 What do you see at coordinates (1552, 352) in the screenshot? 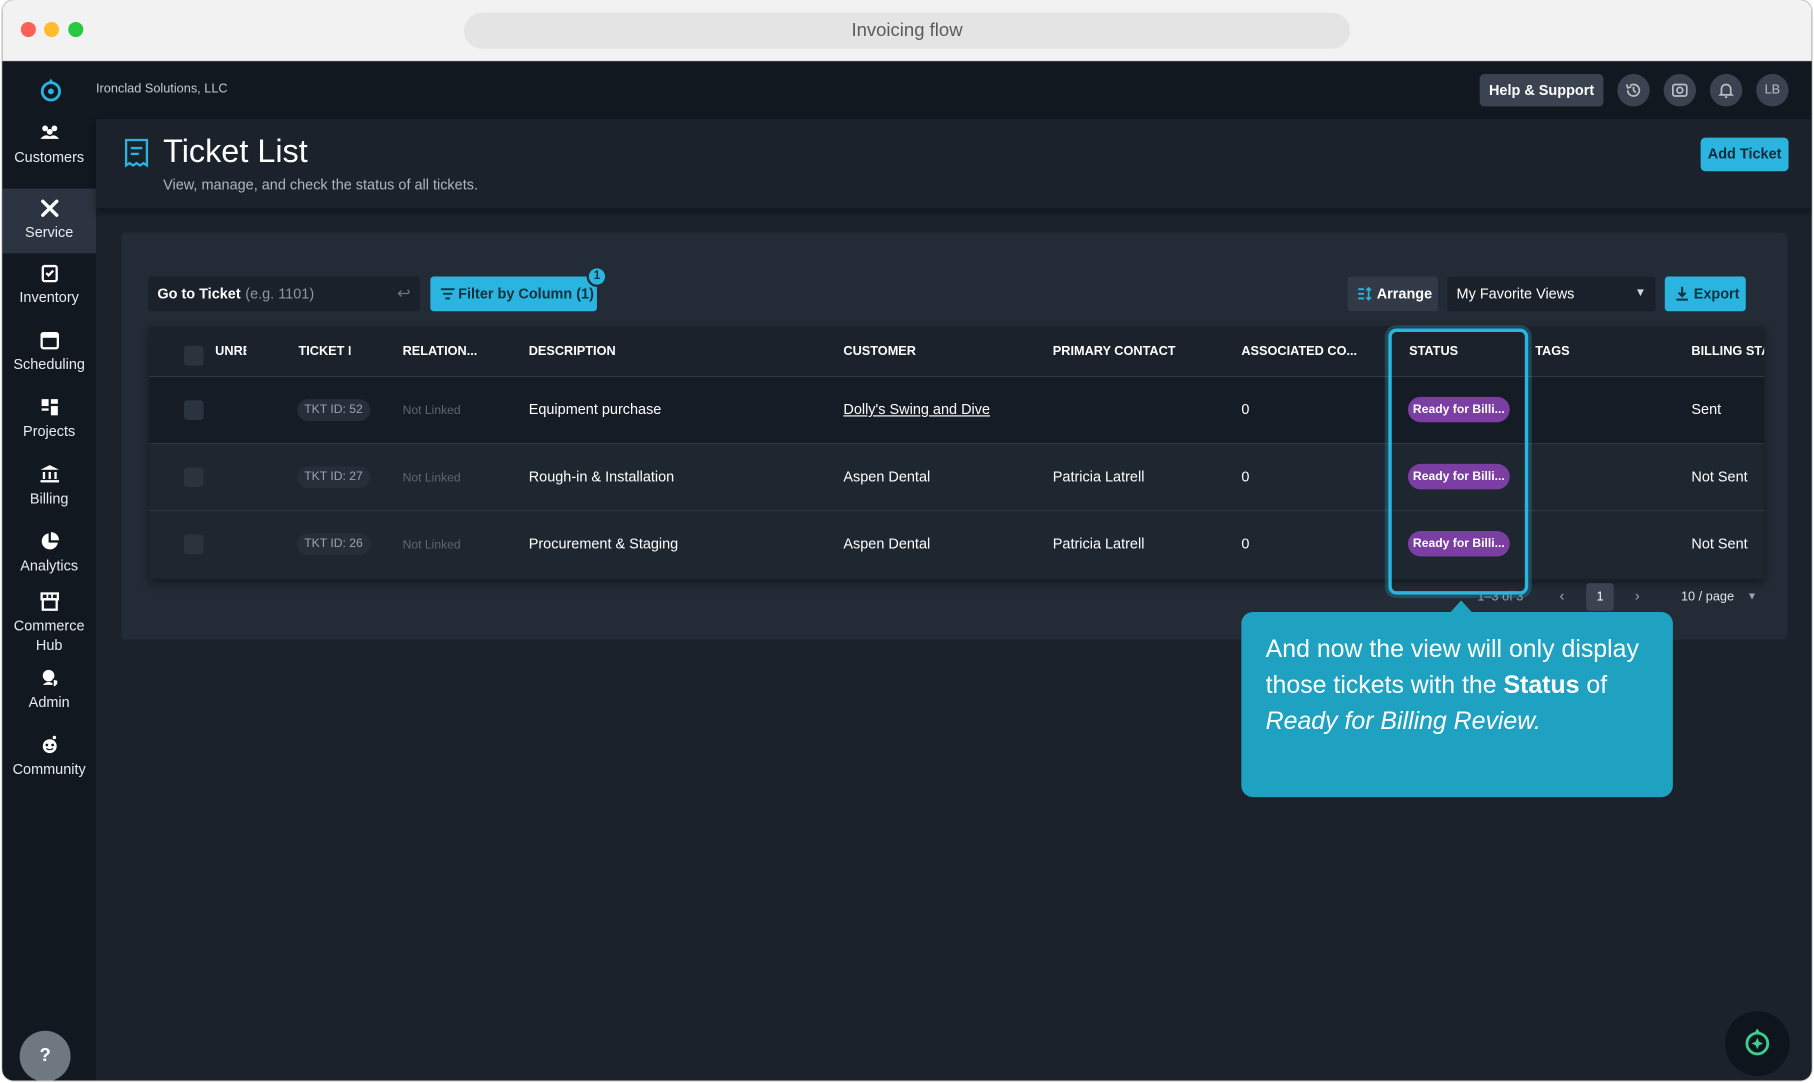
I see `column-header-tags: TAGS` at bounding box center [1552, 352].